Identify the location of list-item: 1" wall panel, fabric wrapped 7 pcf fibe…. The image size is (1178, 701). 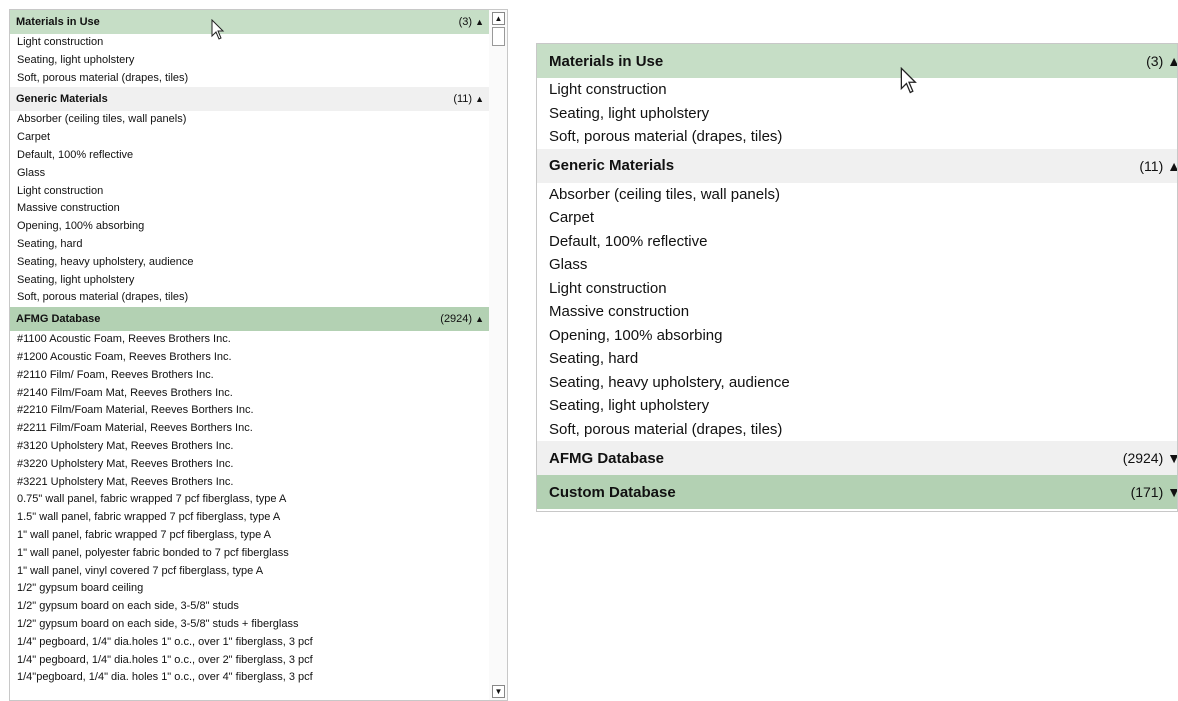
(250, 536).